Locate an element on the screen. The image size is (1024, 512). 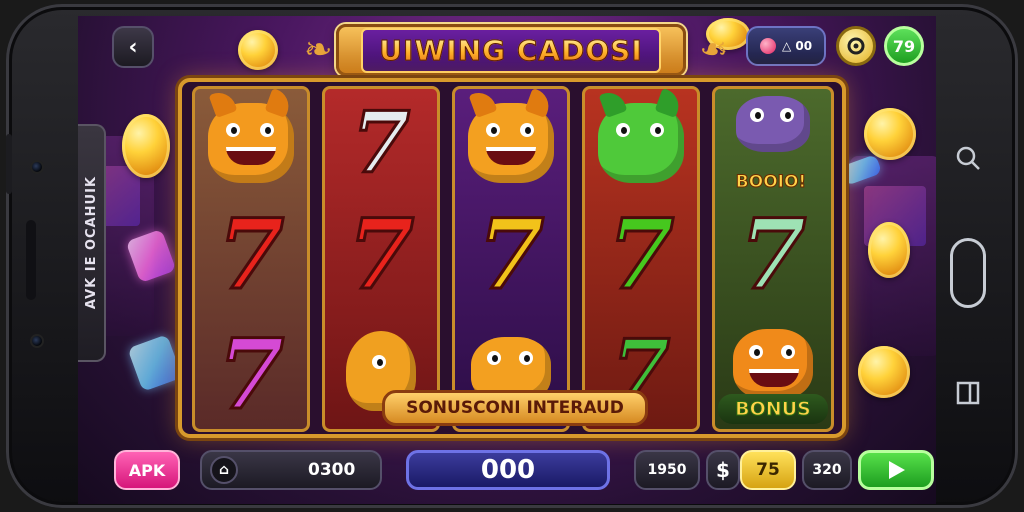
android-nav-bar is located at coordinates (968, 264).